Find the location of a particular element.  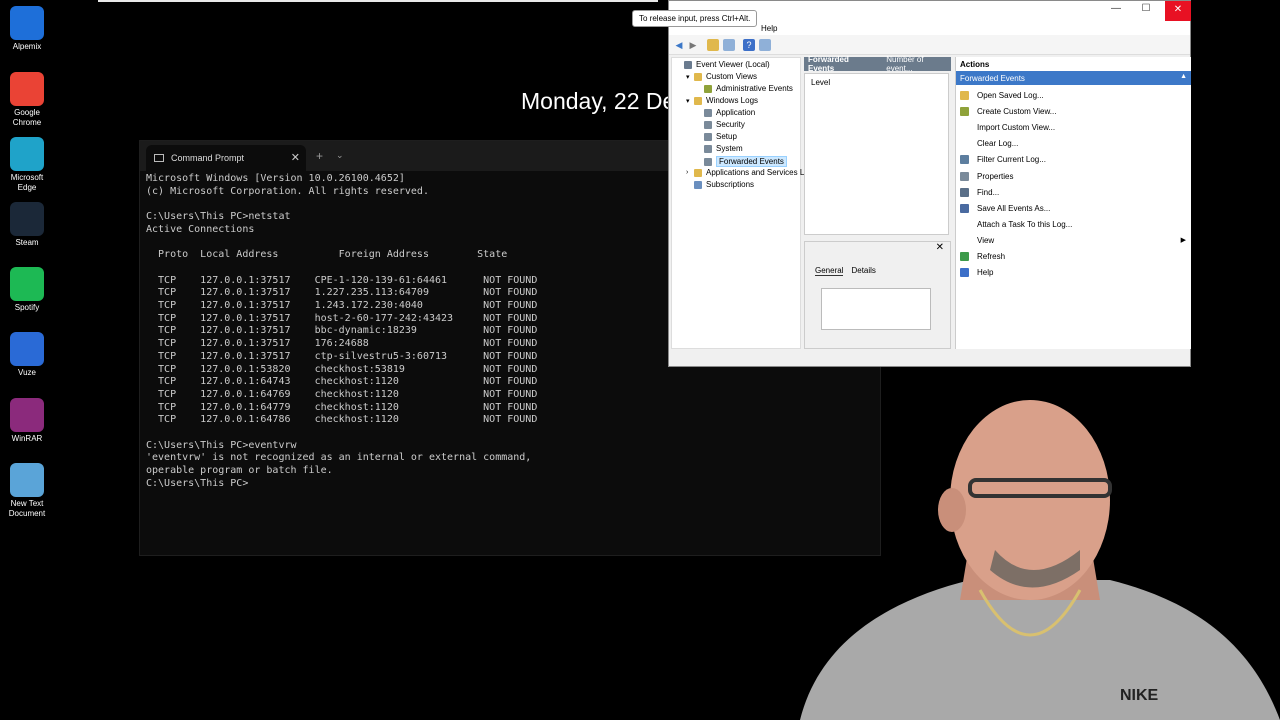

tree-item-label: Setup is located at coordinates (726, 136).